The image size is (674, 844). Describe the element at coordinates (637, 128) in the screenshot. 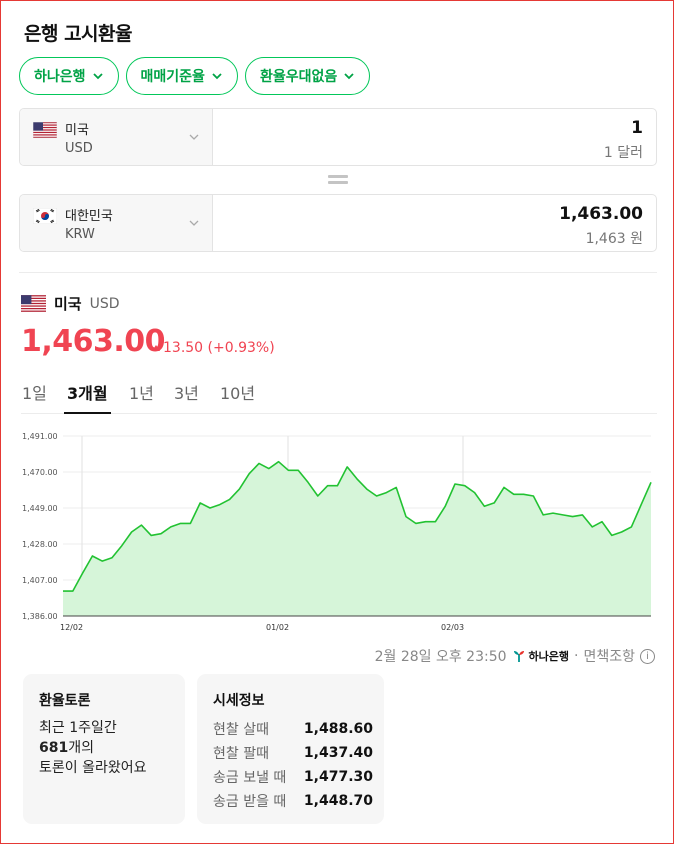

I see `from-amount-value: 1` at that location.